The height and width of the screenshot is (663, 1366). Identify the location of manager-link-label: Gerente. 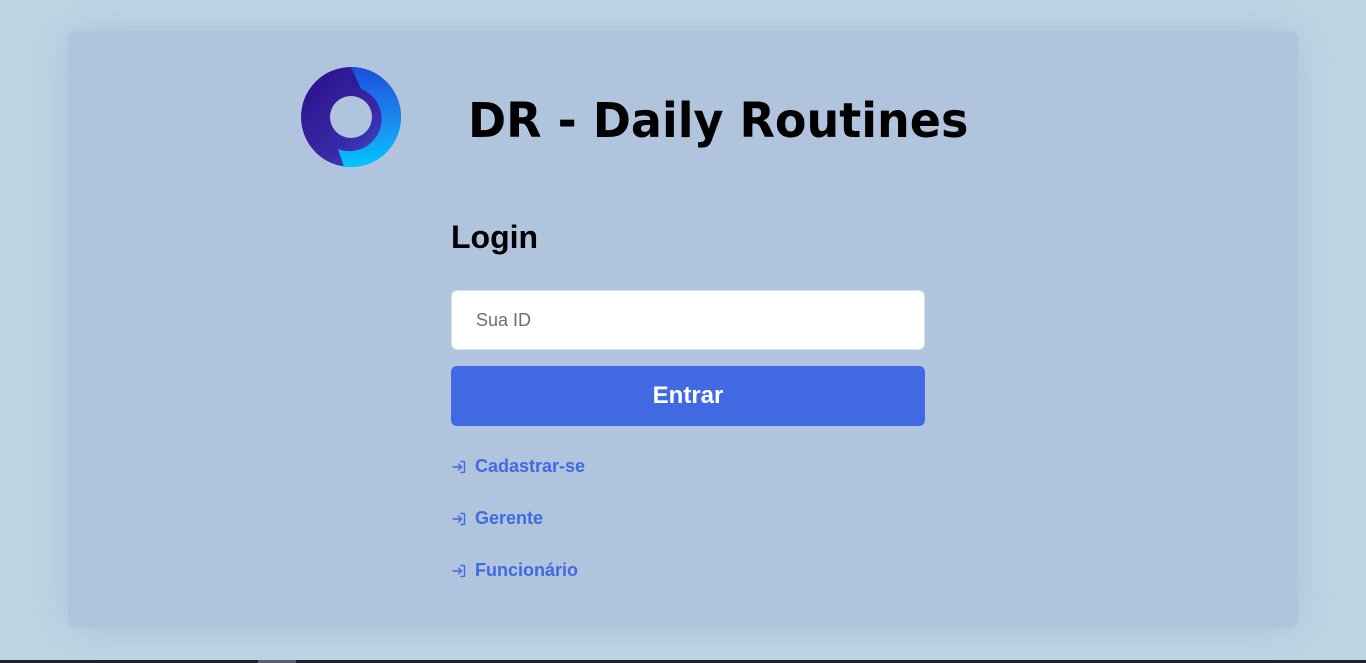
(509, 518).